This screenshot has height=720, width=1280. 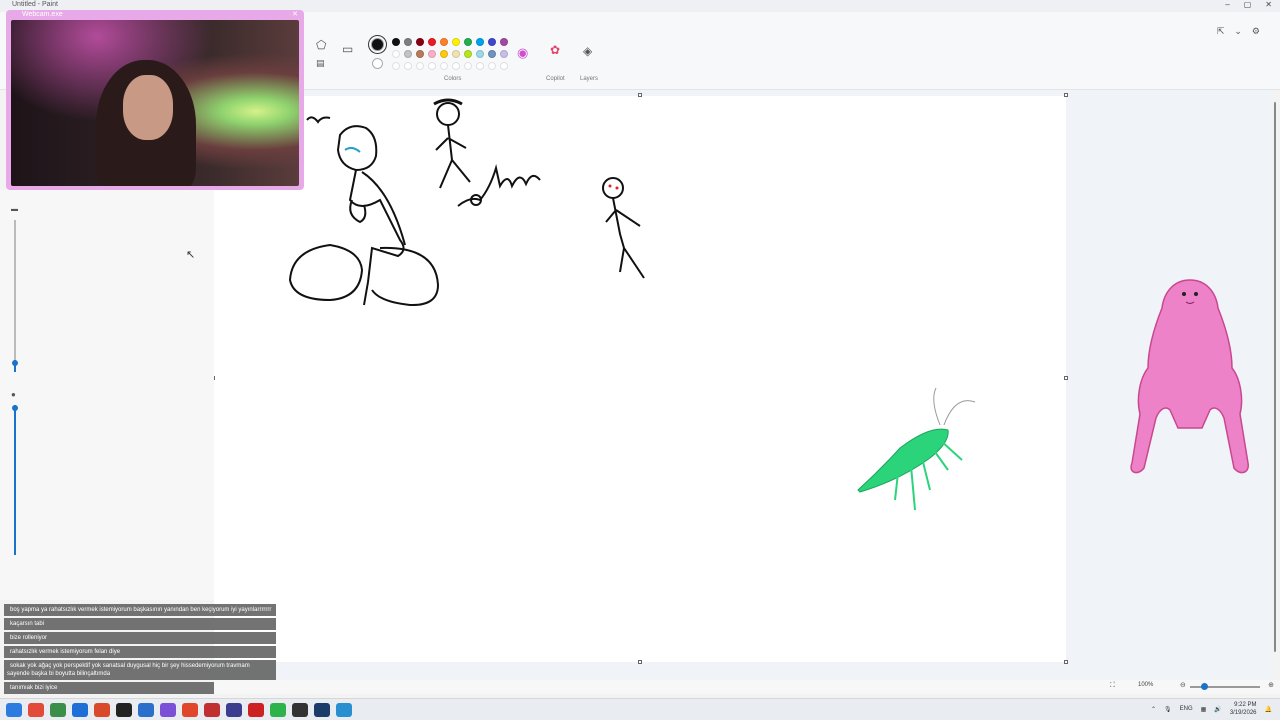 I want to click on size-slider-track, so click(x=15, y=295).